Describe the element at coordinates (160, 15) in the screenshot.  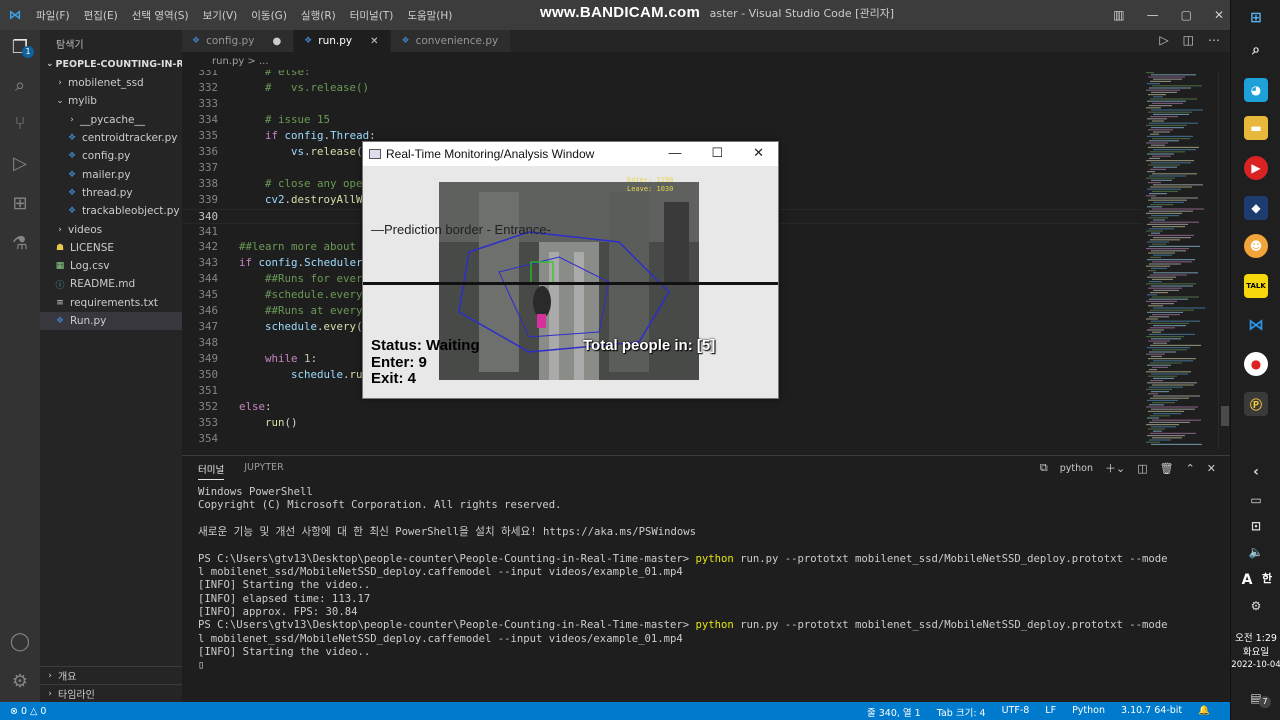
I see `menu-item: 선택 영역(S)` at that location.